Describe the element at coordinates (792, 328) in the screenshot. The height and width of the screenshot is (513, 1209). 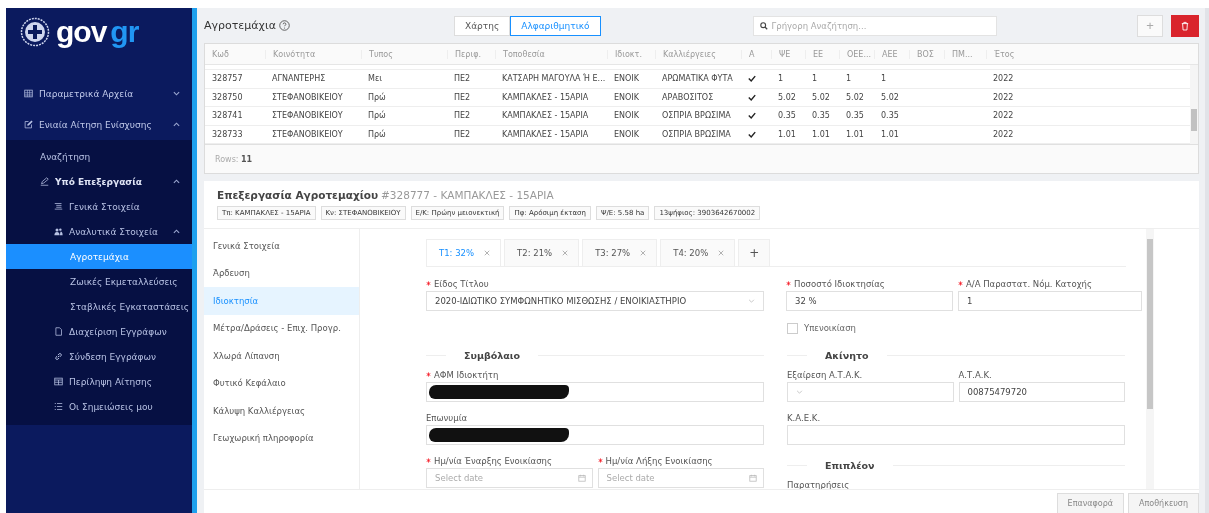
I see `checkbox` at that location.